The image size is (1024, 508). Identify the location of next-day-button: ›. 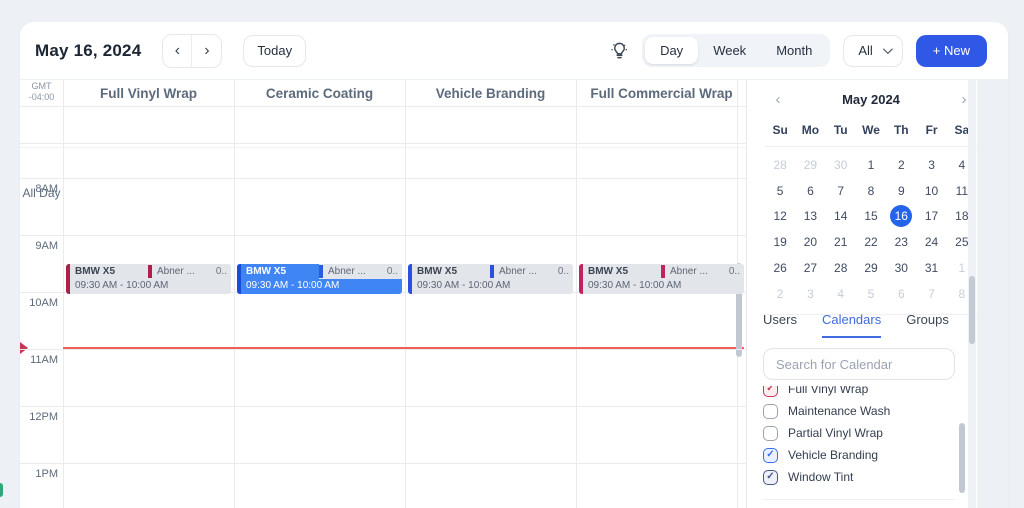
(207, 50).